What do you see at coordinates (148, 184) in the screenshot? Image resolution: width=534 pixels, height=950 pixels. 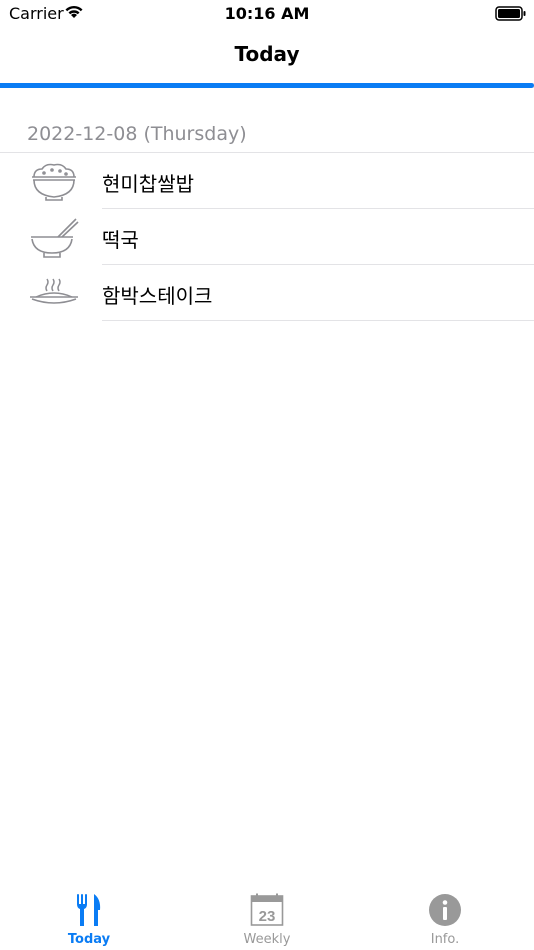 I see `menu-item-label: 현미찹쌀밥` at bounding box center [148, 184].